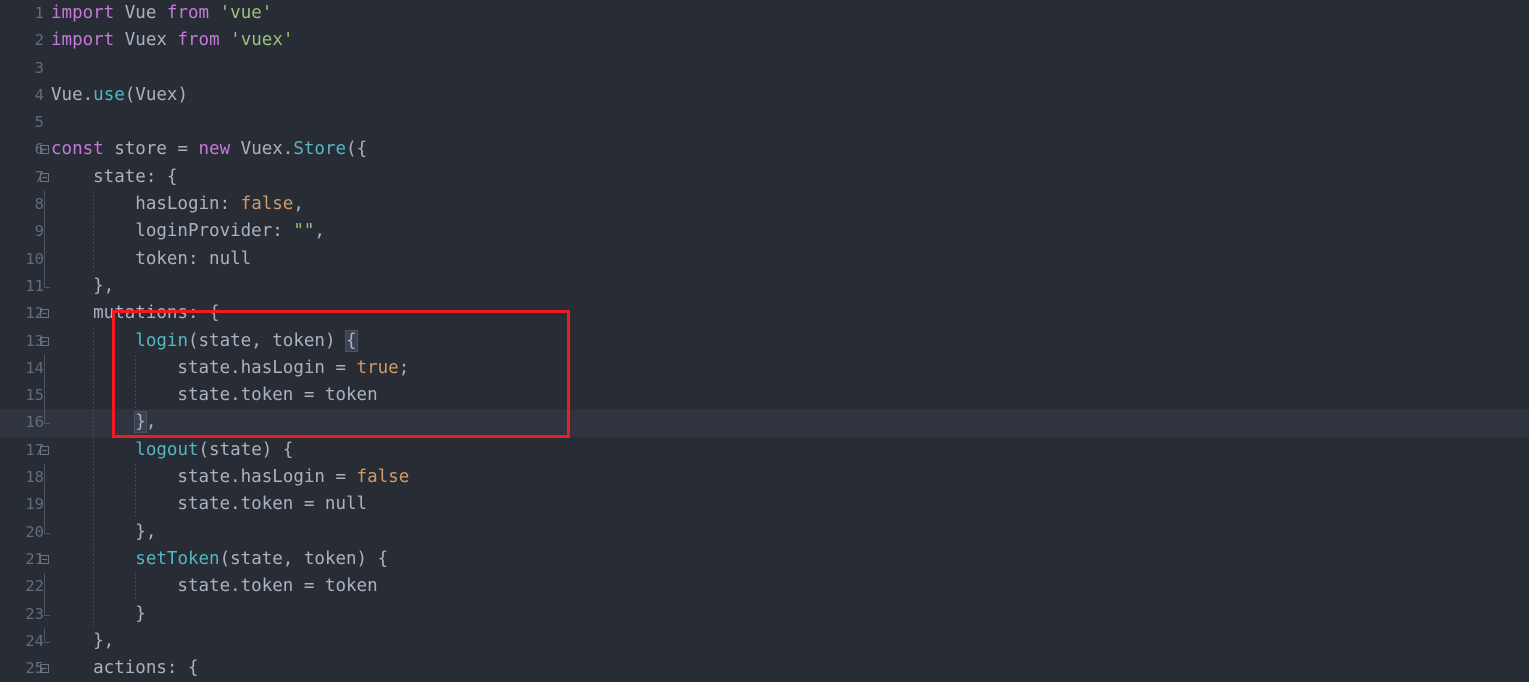  Describe the element at coordinates (404, 367) in the screenshot. I see `code-token: ;` at that location.